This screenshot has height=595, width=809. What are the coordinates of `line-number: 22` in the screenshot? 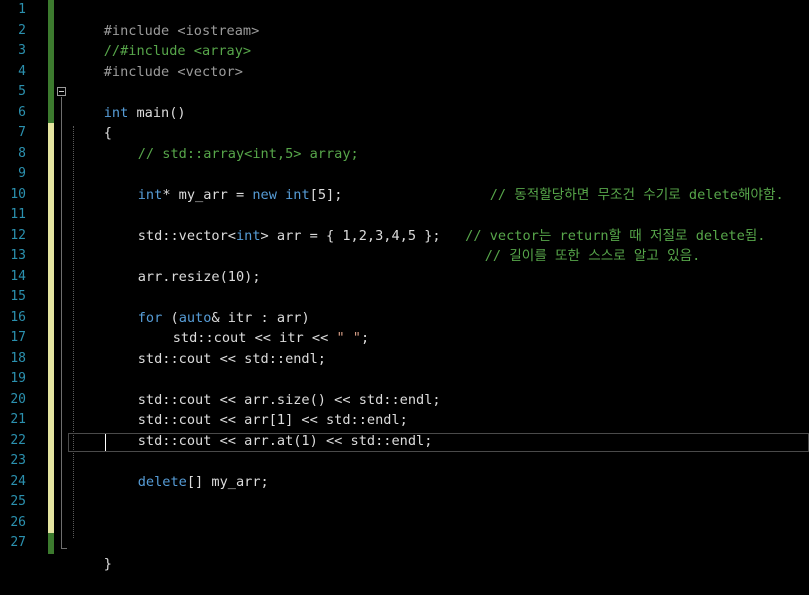 It's located at (18, 440).